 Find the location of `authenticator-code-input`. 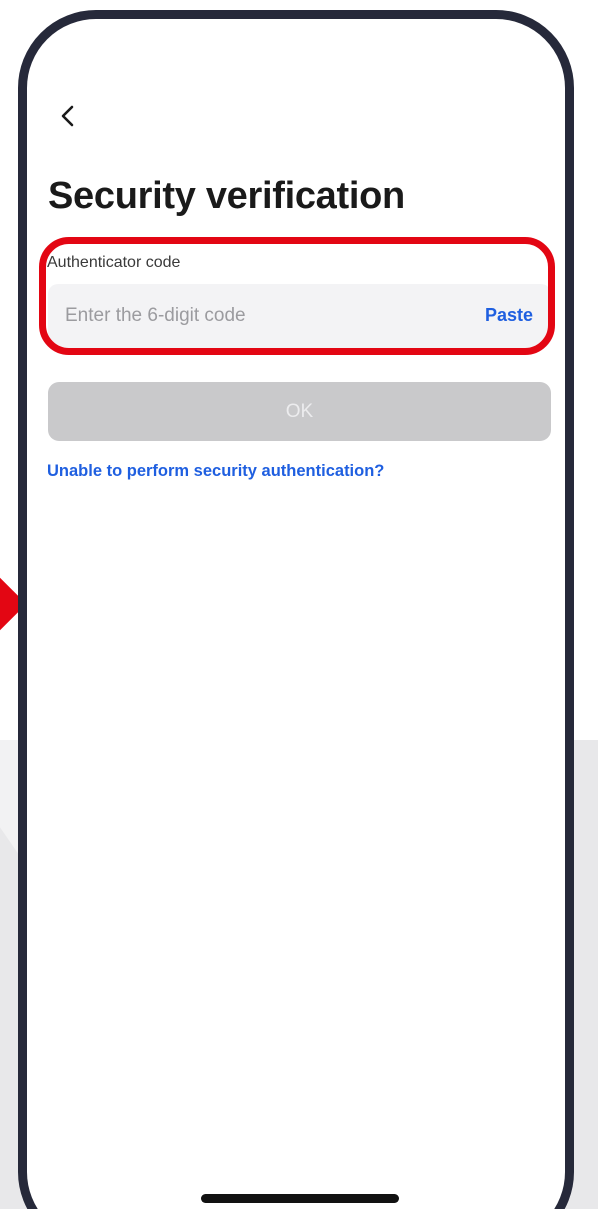

authenticator-code-input is located at coordinates (255, 316).